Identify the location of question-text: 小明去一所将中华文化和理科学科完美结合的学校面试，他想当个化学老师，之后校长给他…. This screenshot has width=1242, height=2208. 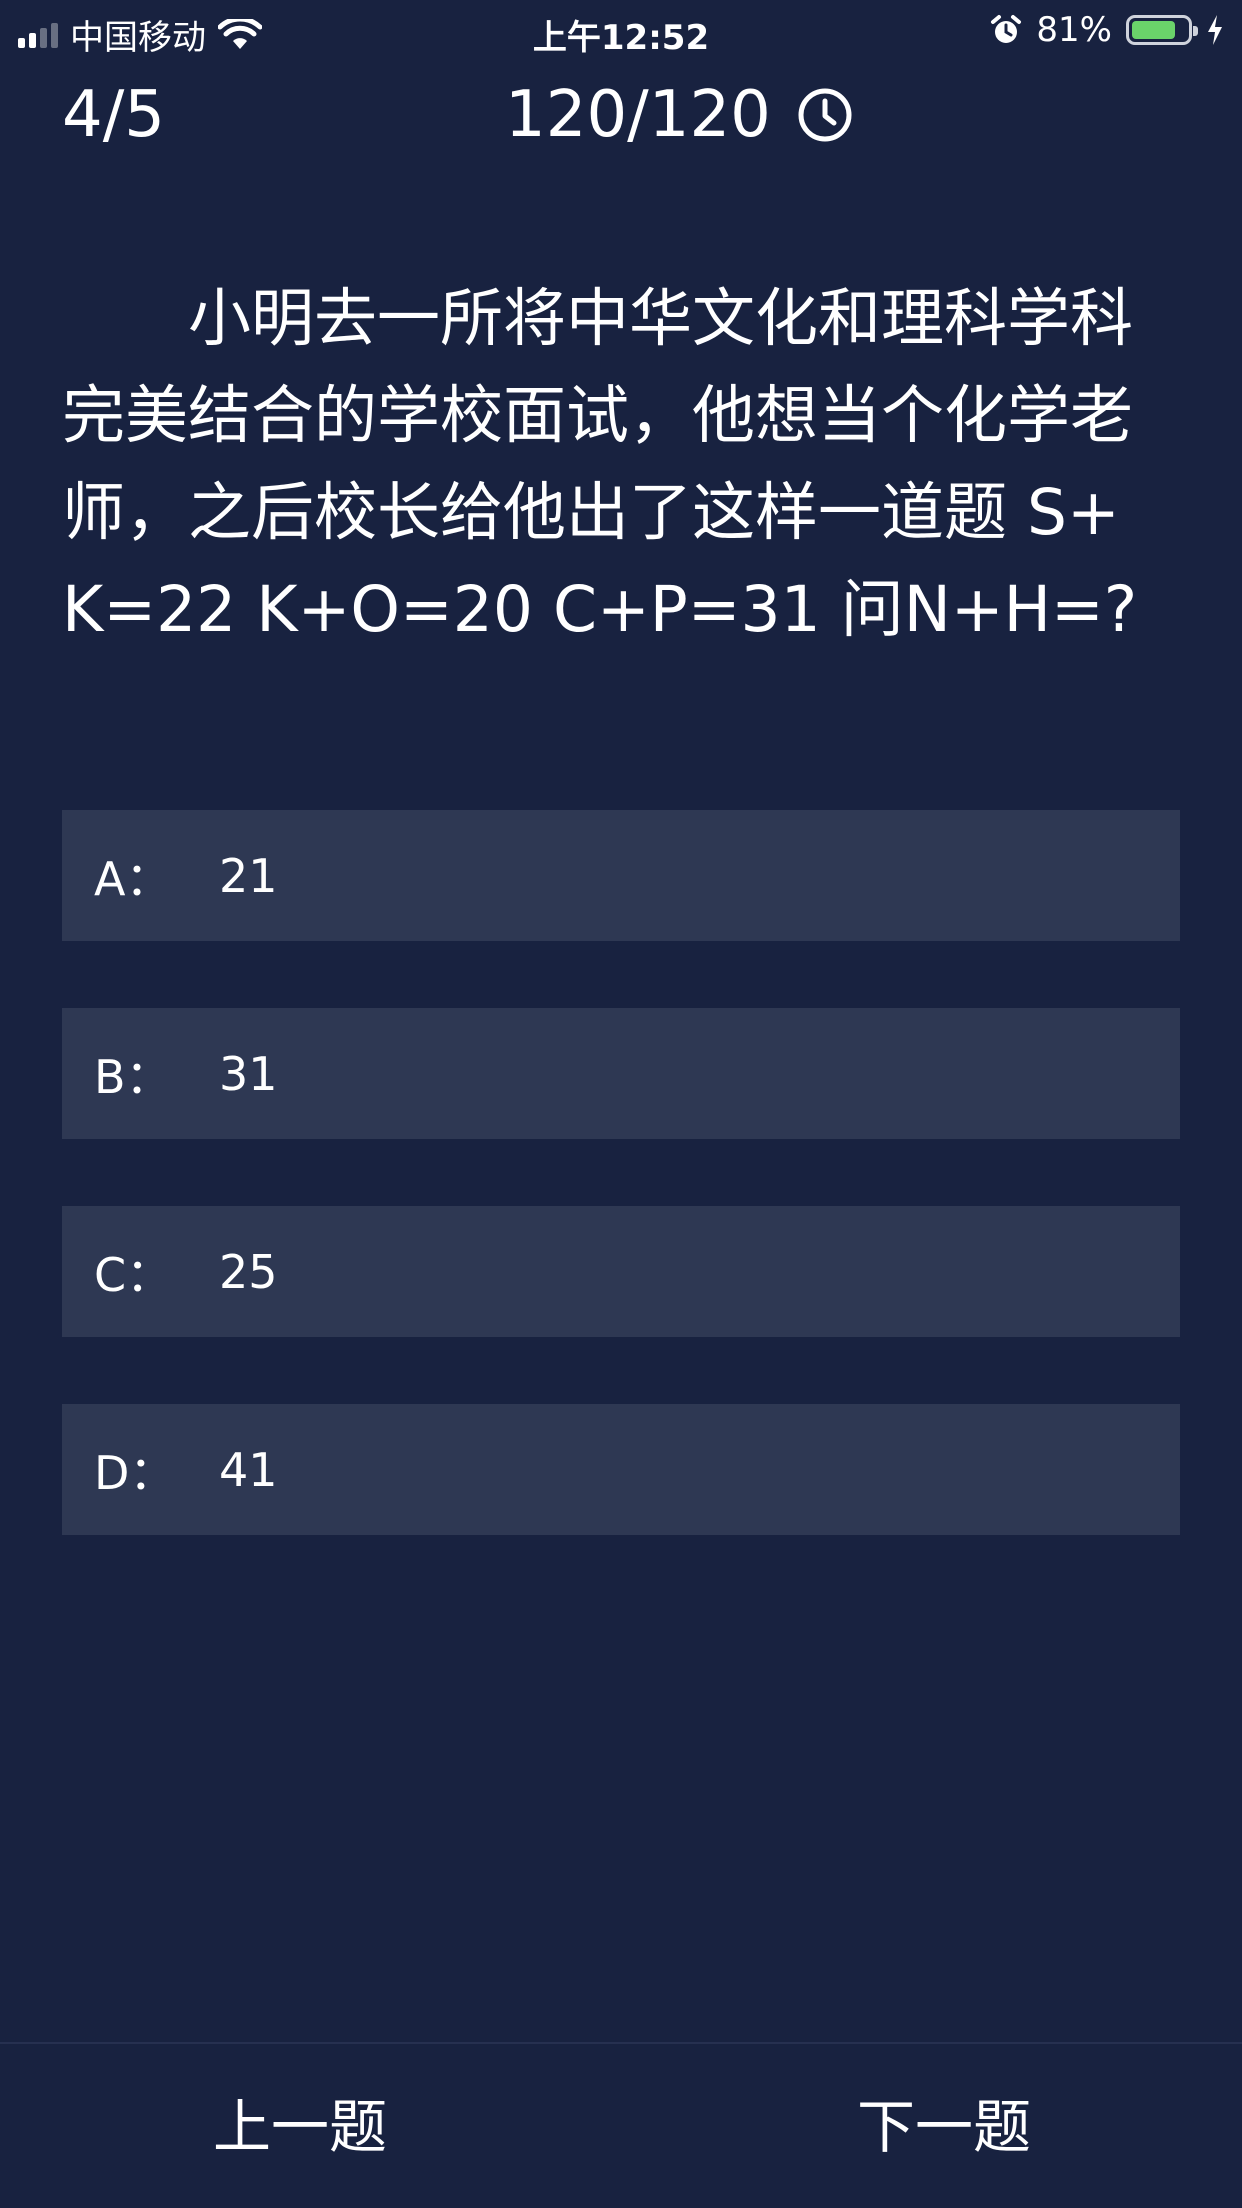
(600, 464).